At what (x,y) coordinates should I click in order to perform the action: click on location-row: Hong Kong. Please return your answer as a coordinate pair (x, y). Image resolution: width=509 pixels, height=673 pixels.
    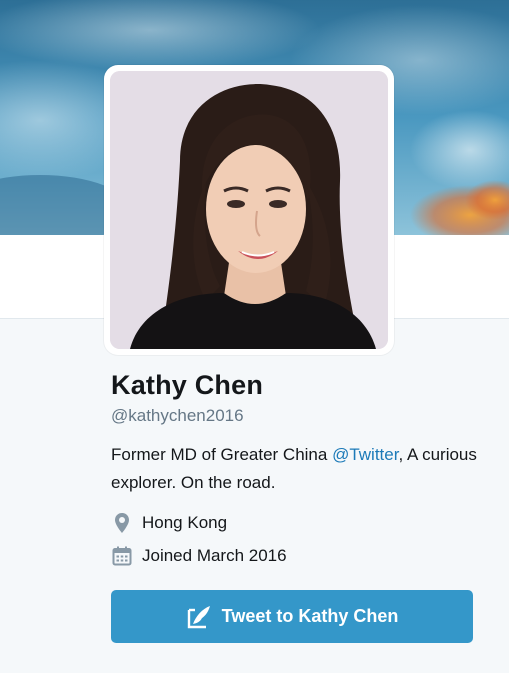
    Looking at the image, I should click on (169, 523).